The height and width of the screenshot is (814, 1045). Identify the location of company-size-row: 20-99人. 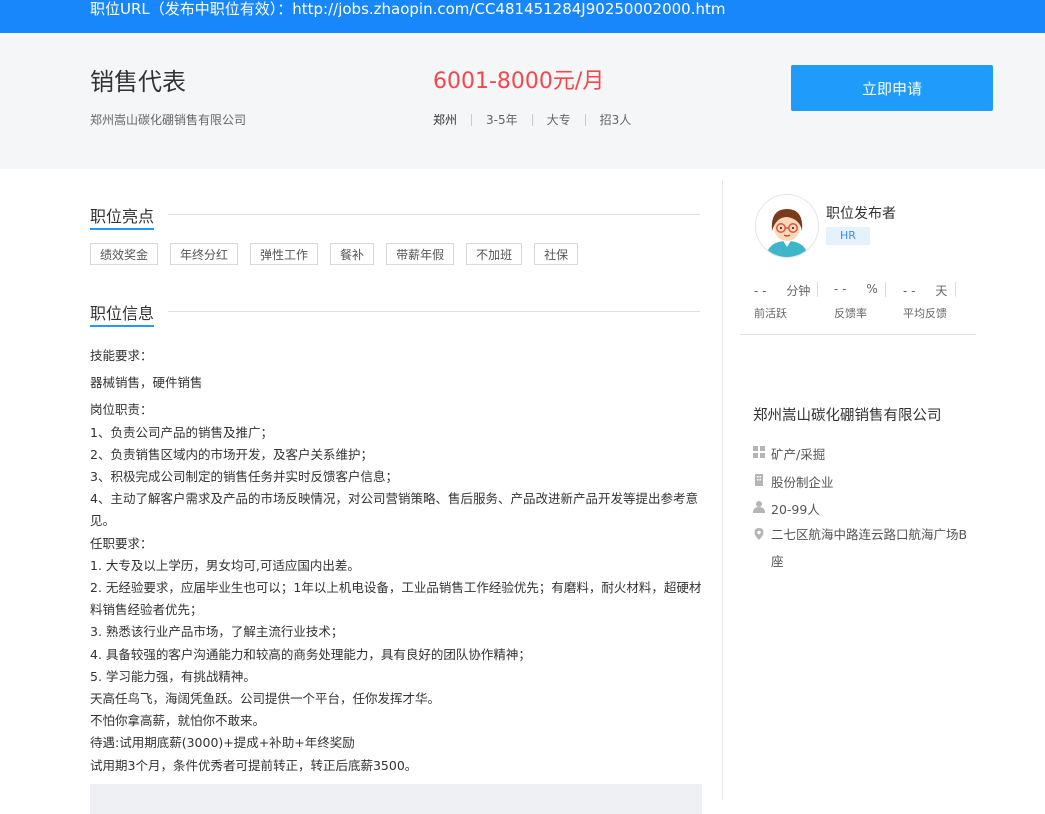
(786, 508).